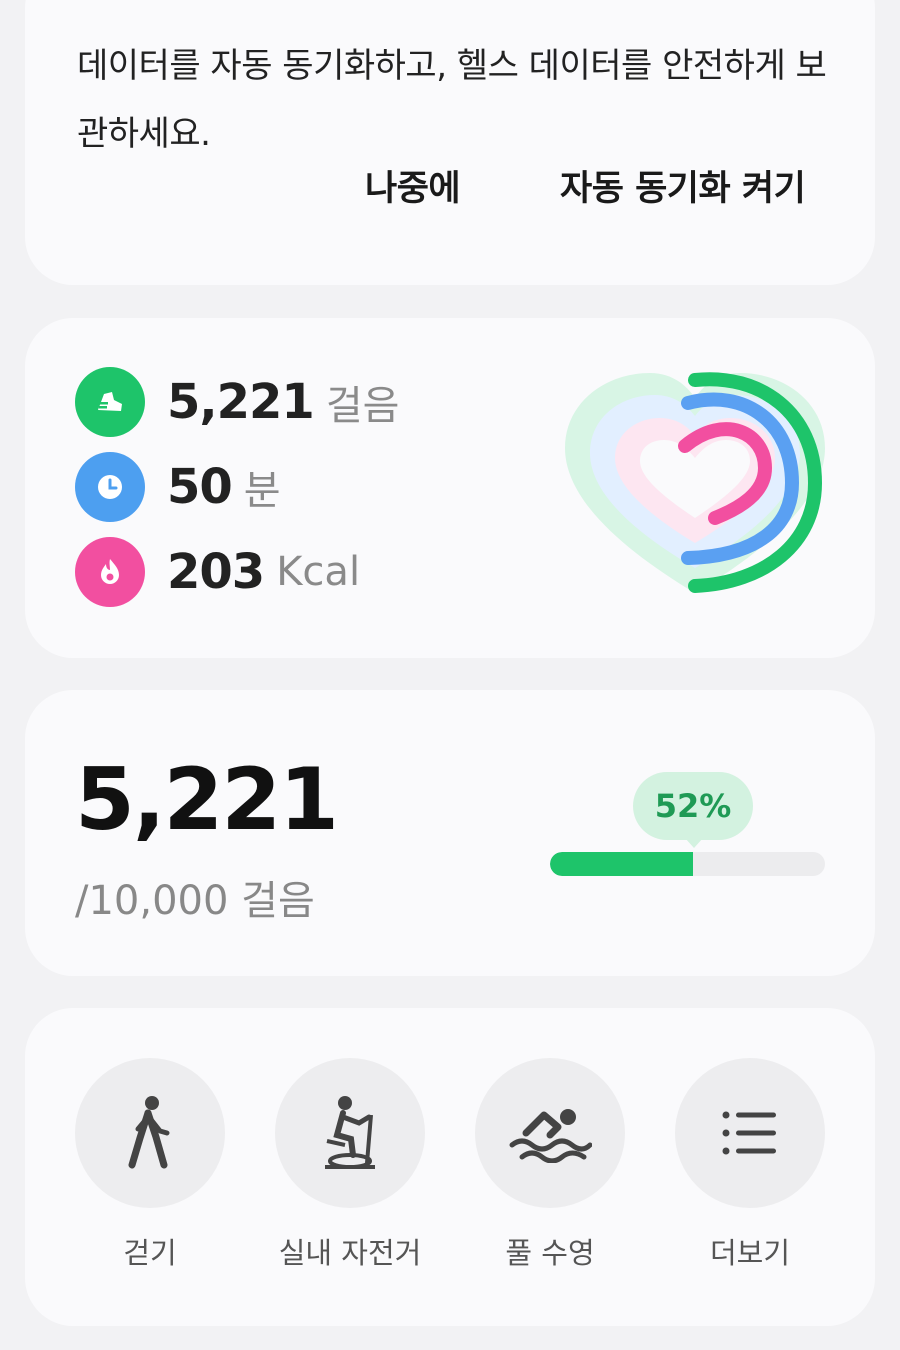 The image size is (900, 1350). Describe the element at coordinates (452, 100) in the screenshot. I see `sync-message: 데이터를 자동 동기화하고, 헬스 데이터를 안전하게 보관하세요.` at that location.